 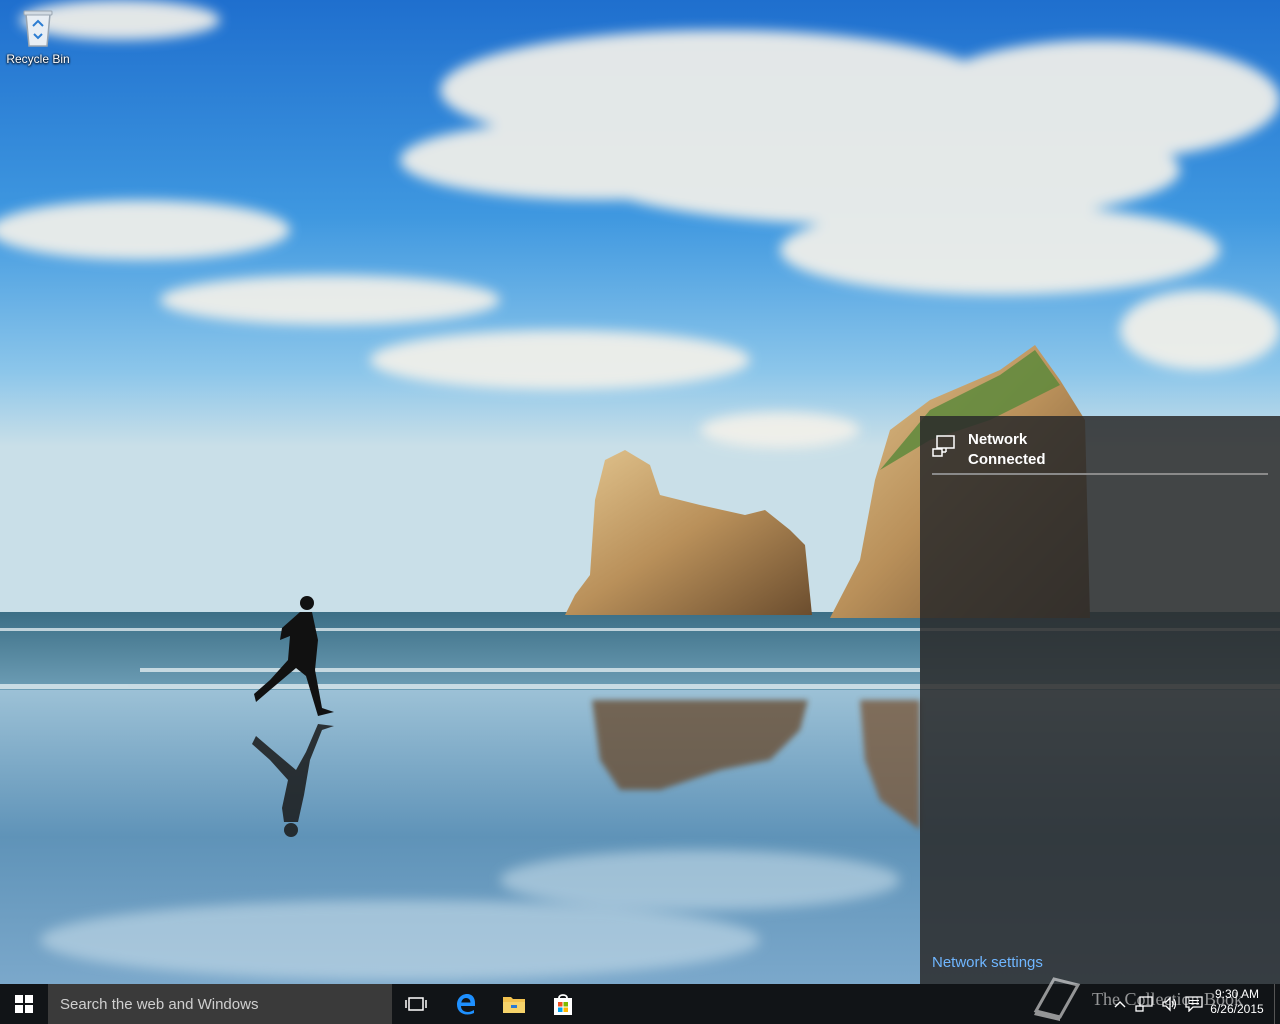 I want to click on network-status: Connected, so click(x=1007, y=459).